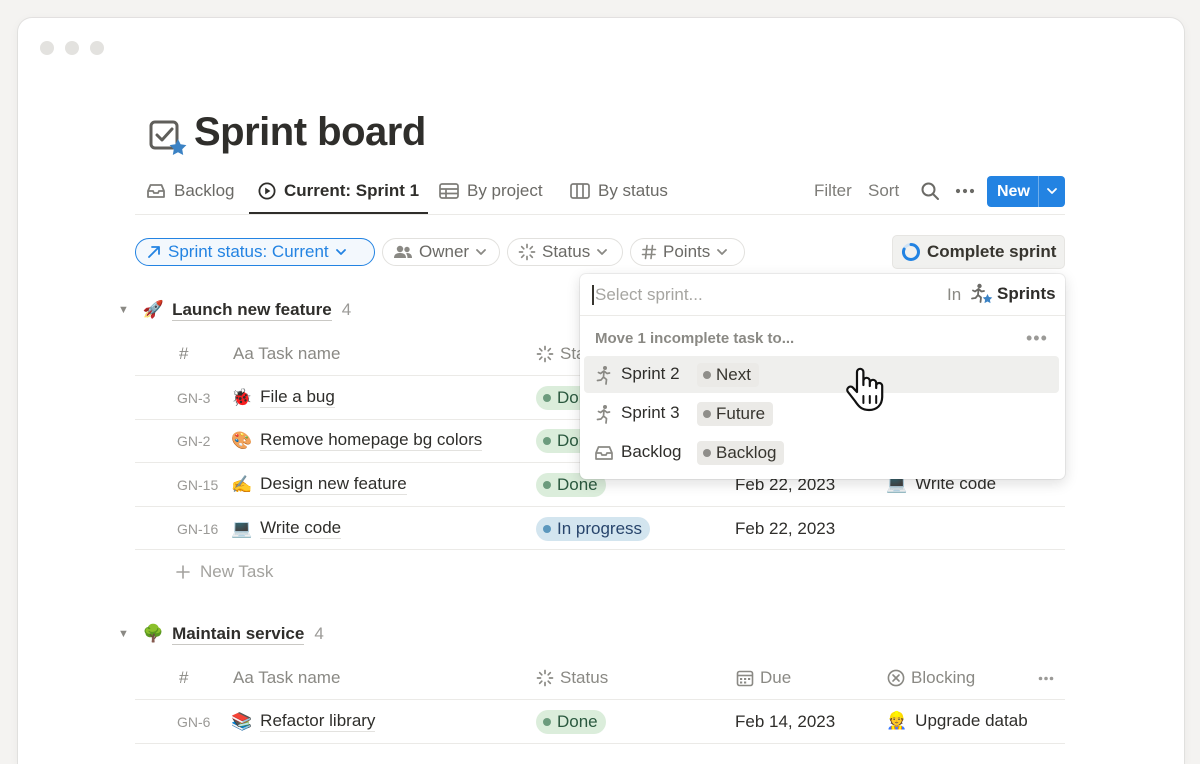 This screenshot has height=764, width=1200. Describe the element at coordinates (650, 412) in the screenshot. I see `sprint-option-label: Sprint 3` at that location.